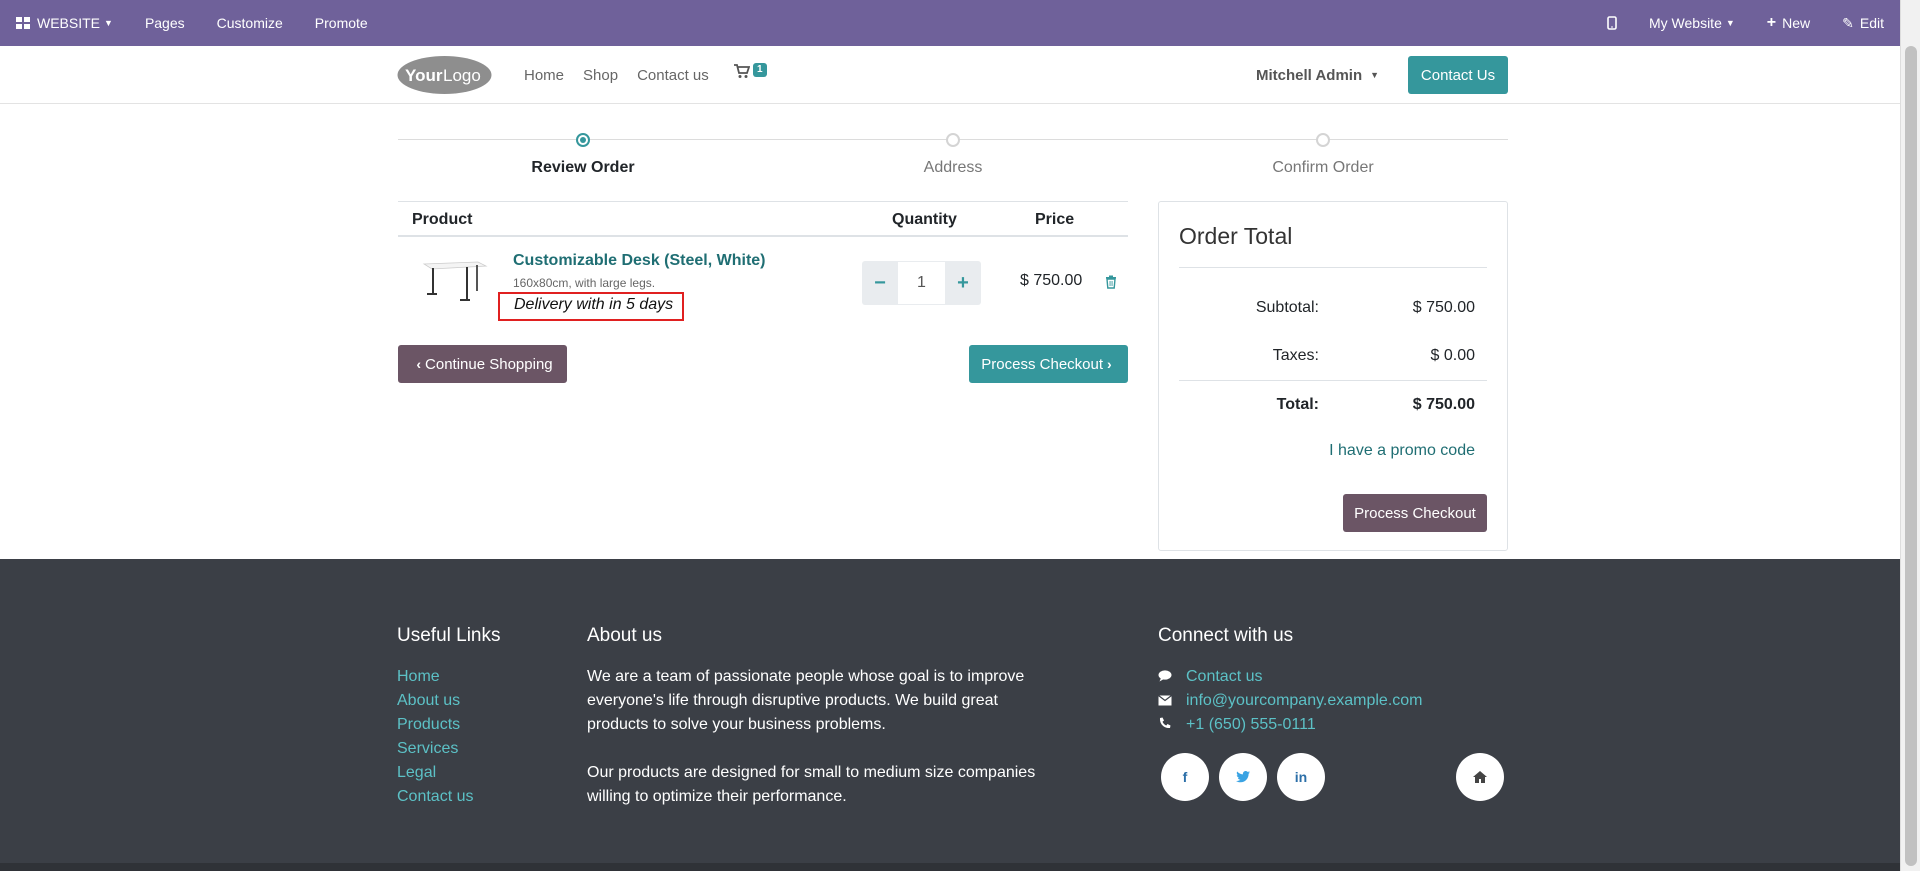 The image size is (1920, 871). What do you see at coordinates (1297, 404) in the screenshot?
I see `total-label: Total:` at bounding box center [1297, 404].